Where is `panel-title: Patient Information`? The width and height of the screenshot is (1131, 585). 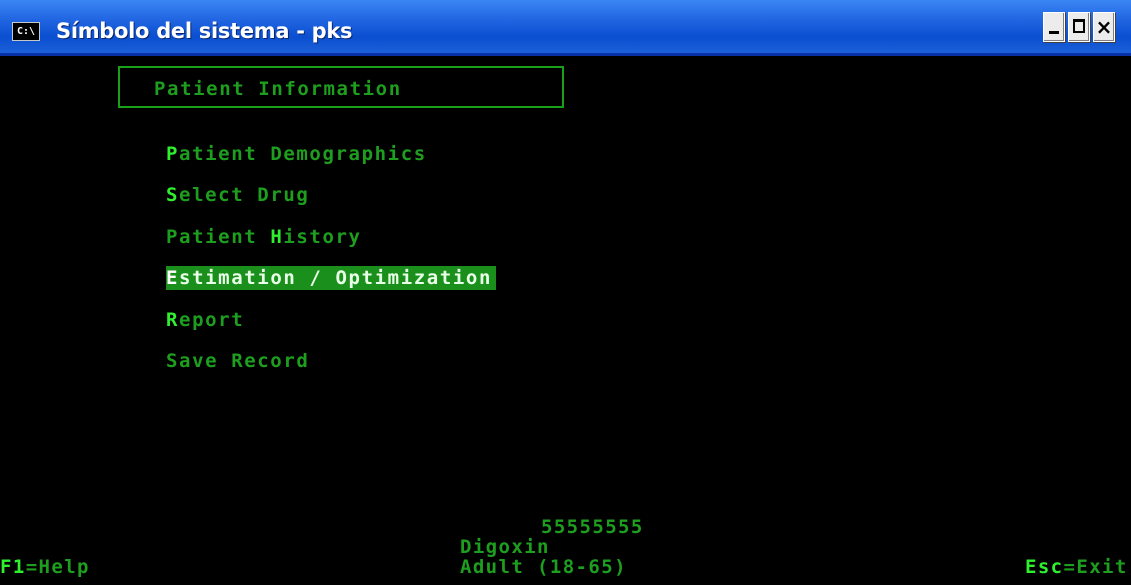 panel-title: Patient Information is located at coordinates (278, 89).